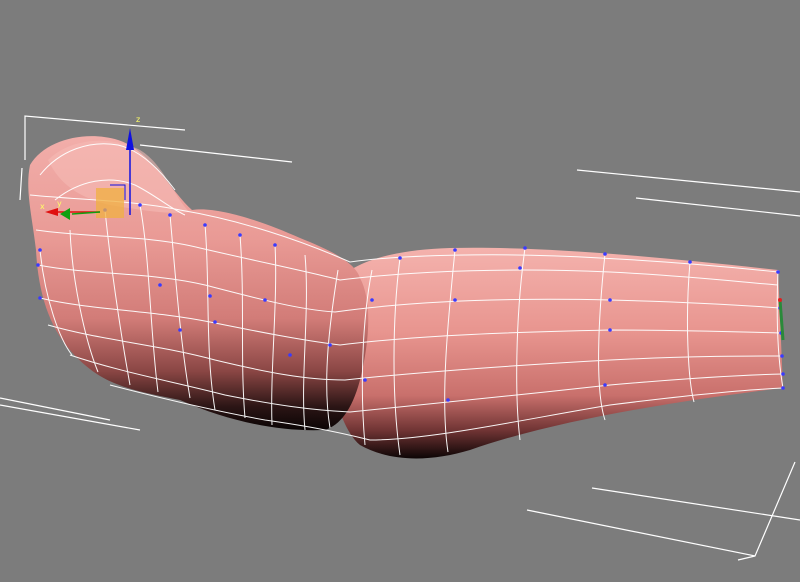  I want to click on end-cap-vertex, so click(780, 300).